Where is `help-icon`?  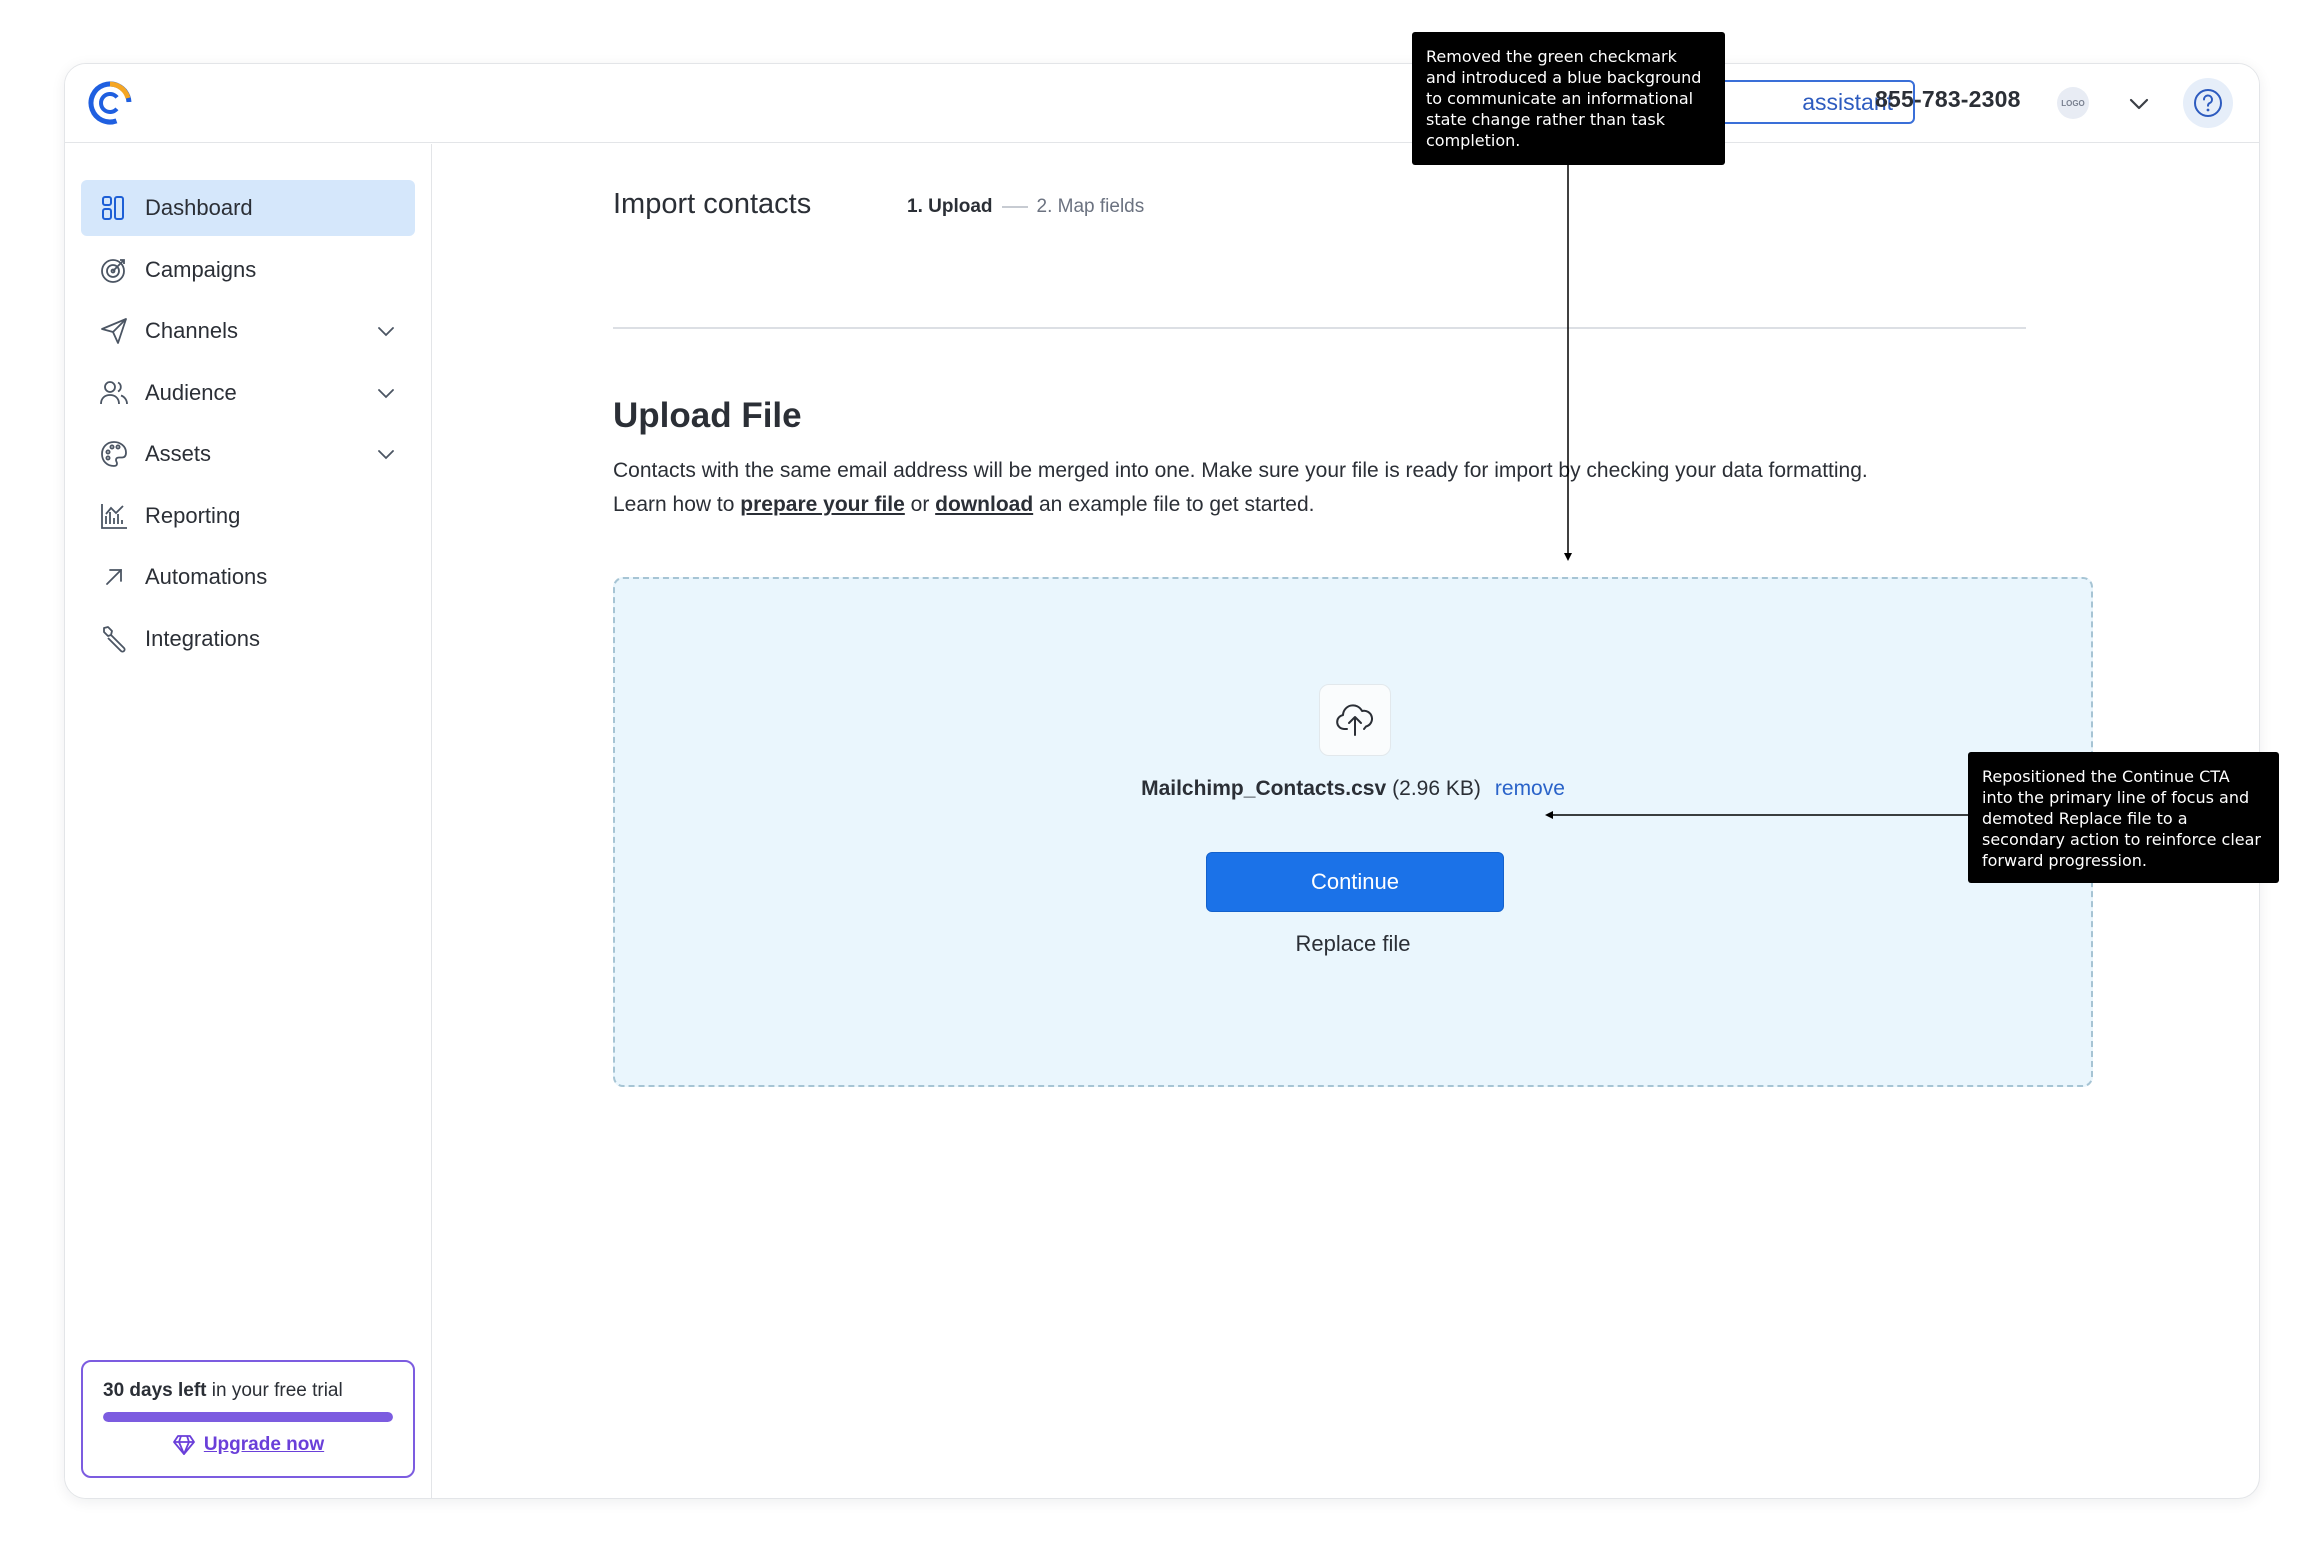
help-icon is located at coordinates (2208, 103).